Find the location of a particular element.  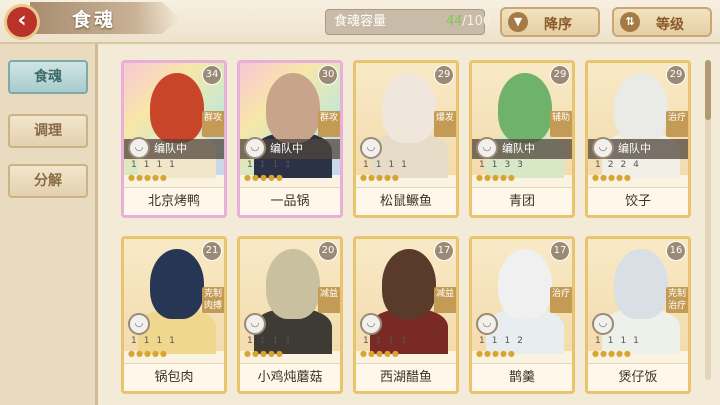

sort-field-button: ⇅ 等级 is located at coordinates (662, 22).